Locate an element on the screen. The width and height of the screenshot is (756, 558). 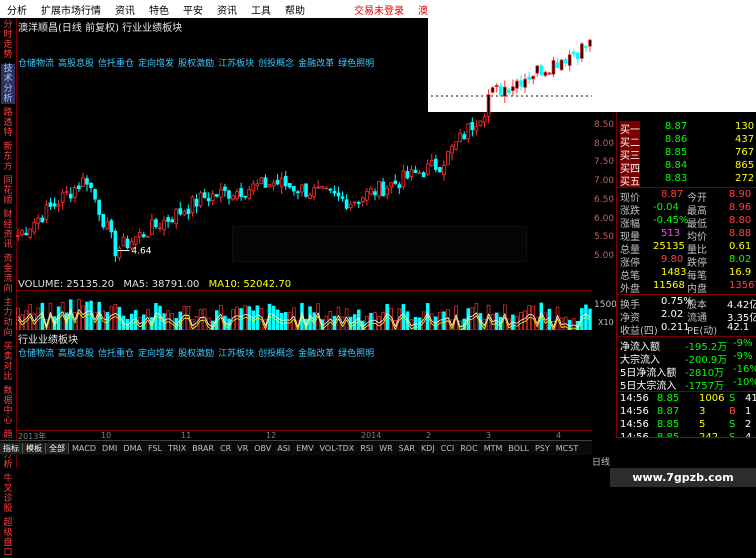
tick-volume: 3 is located at coordinates (702, 411).